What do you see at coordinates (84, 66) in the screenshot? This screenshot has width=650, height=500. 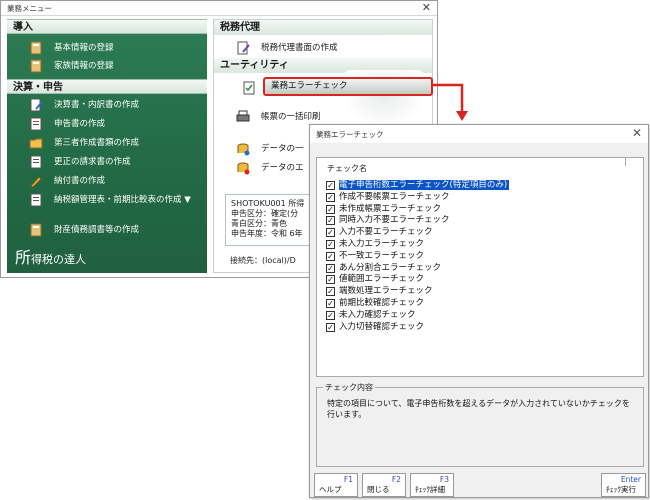 I see `menu-item-label: 家族情報の登録` at bounding box center [84, 66].